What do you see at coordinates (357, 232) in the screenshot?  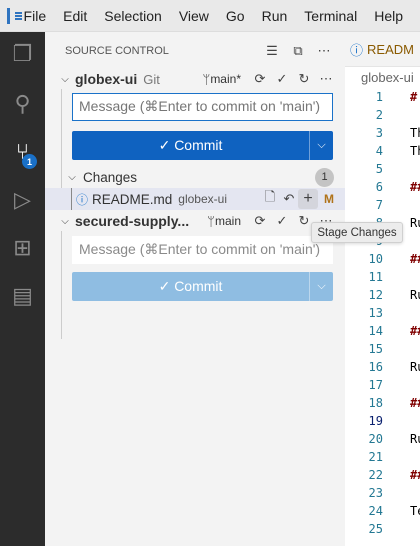 I see `tooltip: Stage Changes` at bounding box center [357, 232].